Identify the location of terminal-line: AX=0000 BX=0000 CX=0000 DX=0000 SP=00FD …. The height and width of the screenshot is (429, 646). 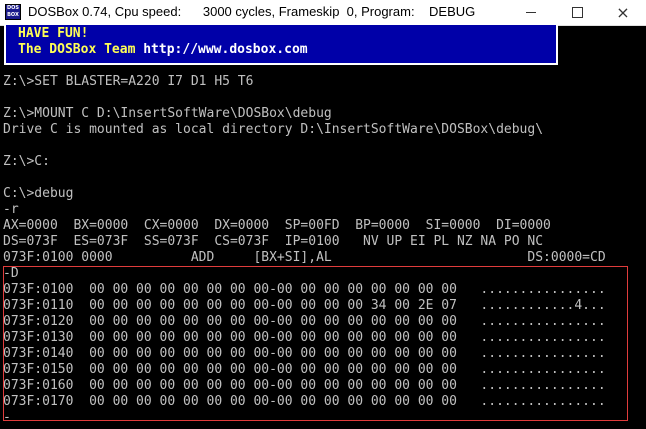
(277, 225).